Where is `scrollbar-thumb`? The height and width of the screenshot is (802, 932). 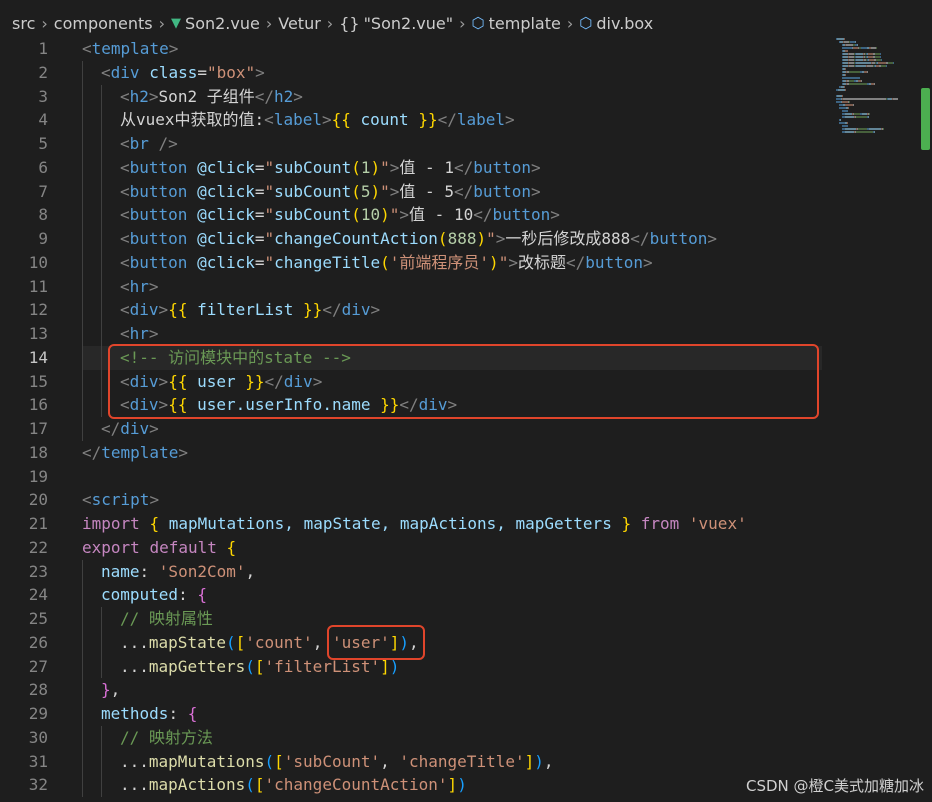
scrollbar-thumb is located at coordinates (925, 119).